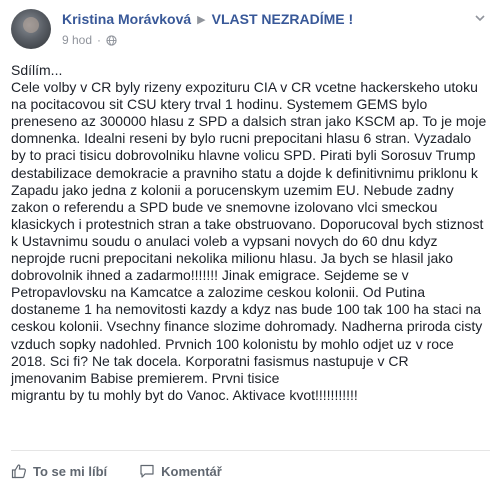 The image size is (501, 493). What do you see at coordinates (480, 18) in the screenshot?
I see `chevron-down-icon` at bounding box center [480, 18].